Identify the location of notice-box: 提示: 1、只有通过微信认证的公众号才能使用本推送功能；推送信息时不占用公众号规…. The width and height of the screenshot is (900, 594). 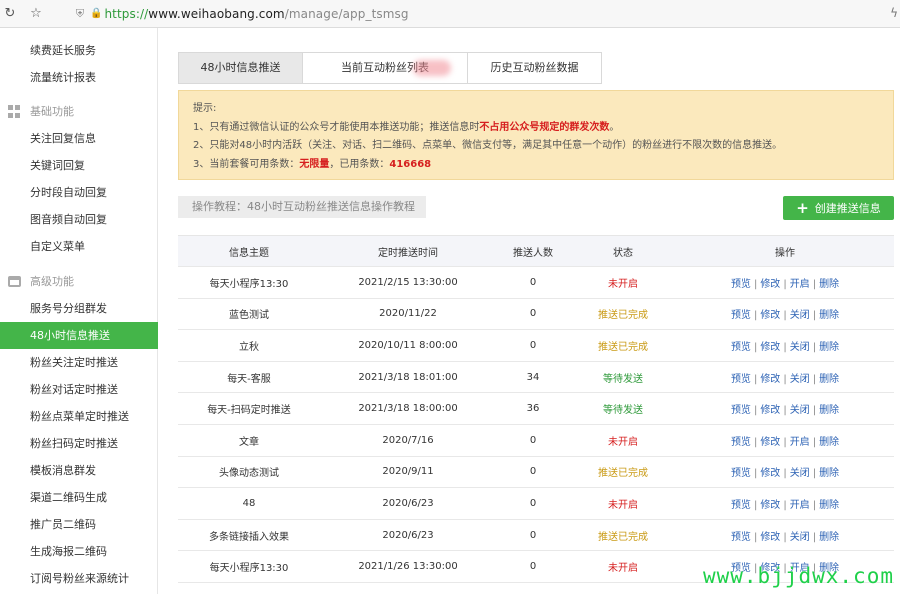
(536, 135).